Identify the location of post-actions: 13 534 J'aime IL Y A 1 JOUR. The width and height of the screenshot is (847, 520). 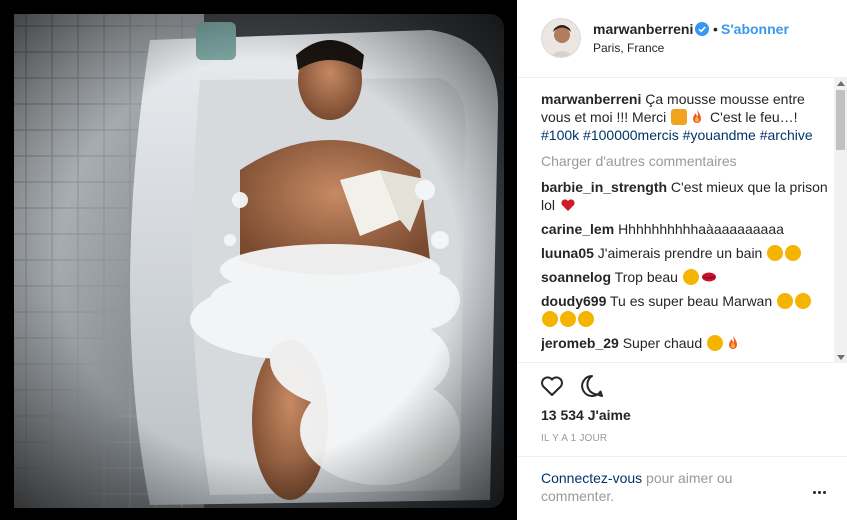
(682, 412).